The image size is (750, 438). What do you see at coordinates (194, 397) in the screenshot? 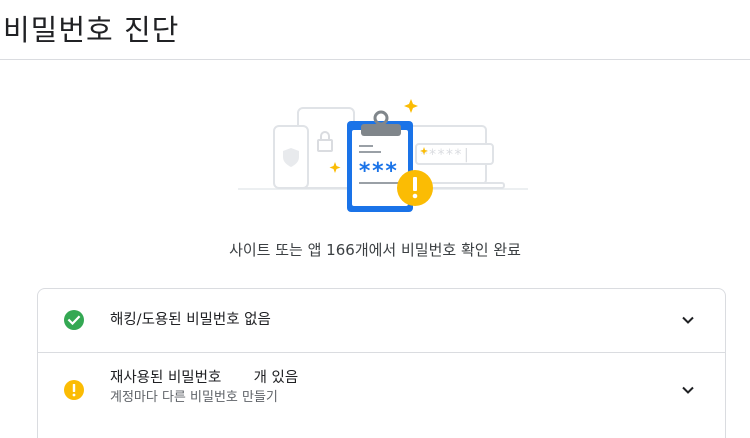
I see `reused-passwords-subtitle: 계정마다 다른 비밀번호 만들기` at bounding box center [194, 397].